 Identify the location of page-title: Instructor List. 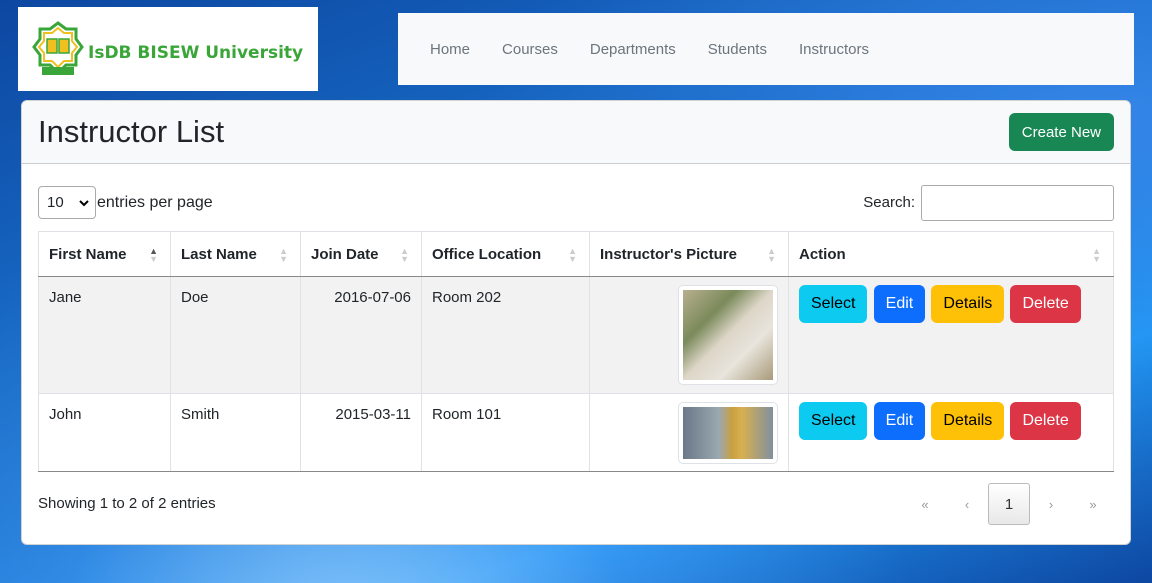
(131, 131).